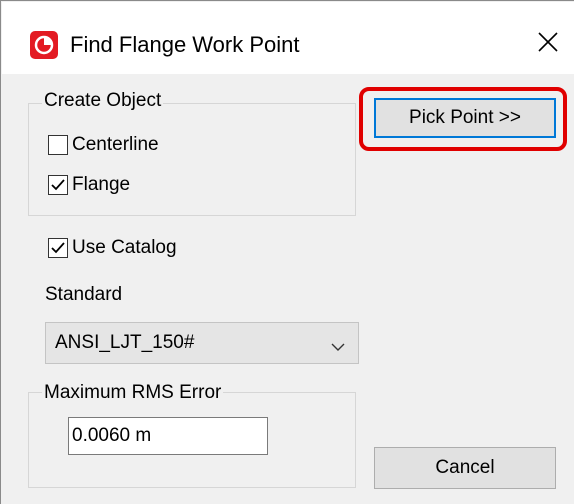  I want to click on app-logo-icon, so click(44, 45).